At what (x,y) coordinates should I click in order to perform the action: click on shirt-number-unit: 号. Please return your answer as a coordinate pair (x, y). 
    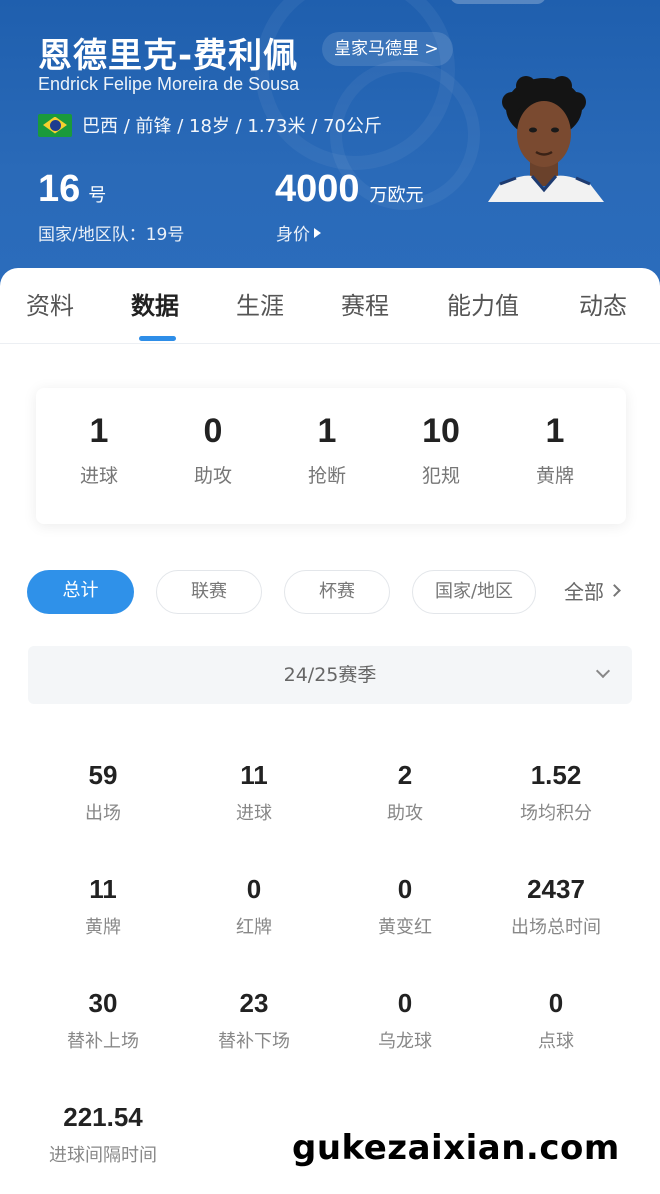
    Looking at the image, I should click on (97, 195).